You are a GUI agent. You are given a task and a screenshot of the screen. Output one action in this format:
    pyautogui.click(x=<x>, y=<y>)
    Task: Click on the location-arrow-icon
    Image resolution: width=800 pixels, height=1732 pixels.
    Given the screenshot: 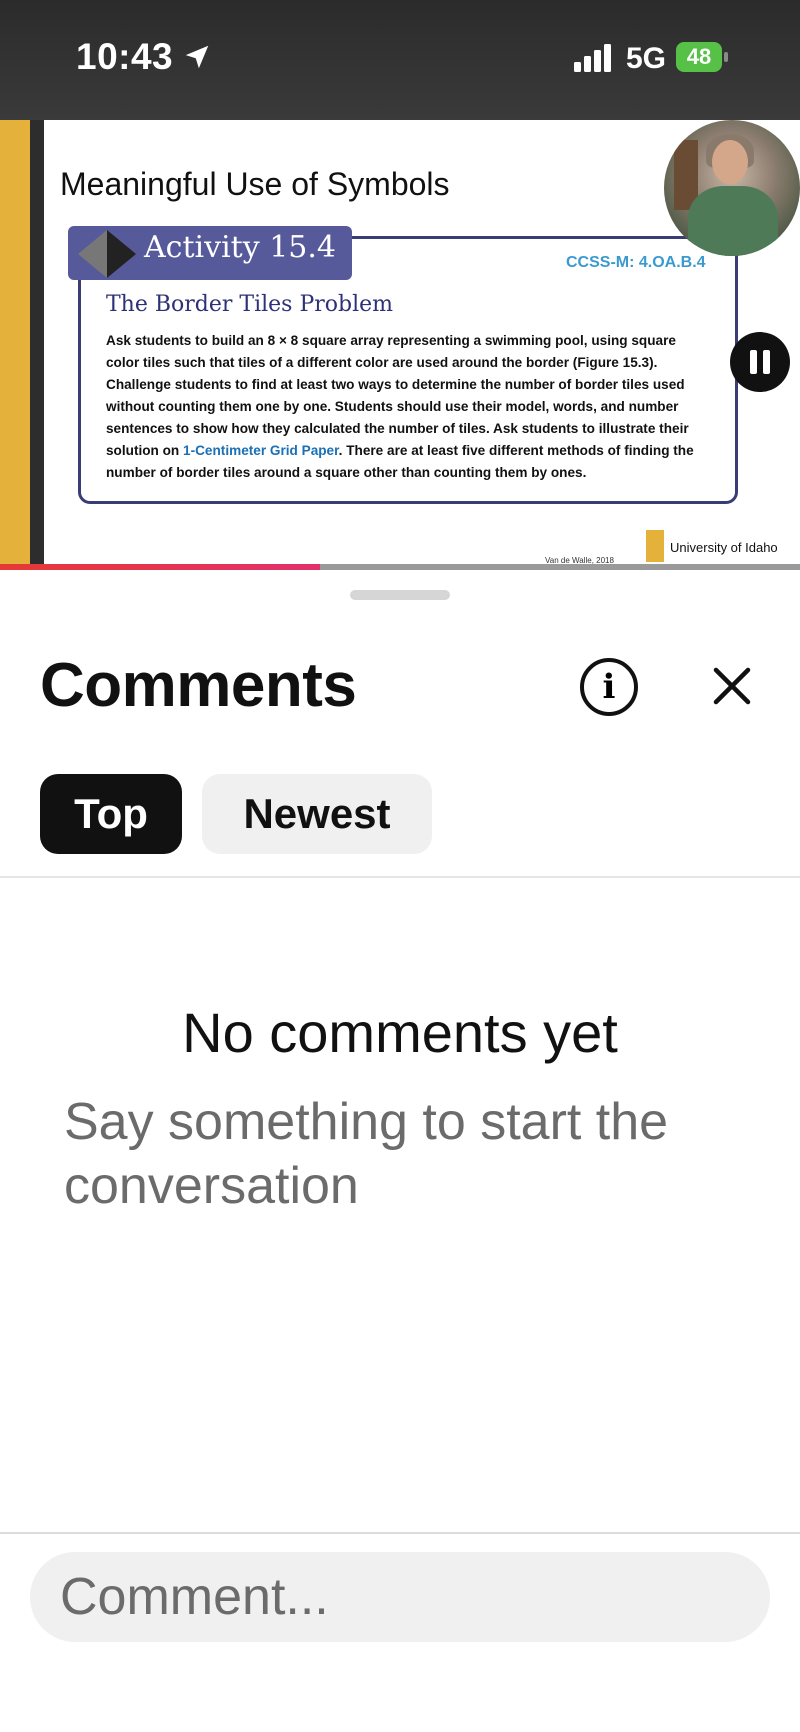 What is the action you would take?
    pyautogui.click(x=197, y=57)
    